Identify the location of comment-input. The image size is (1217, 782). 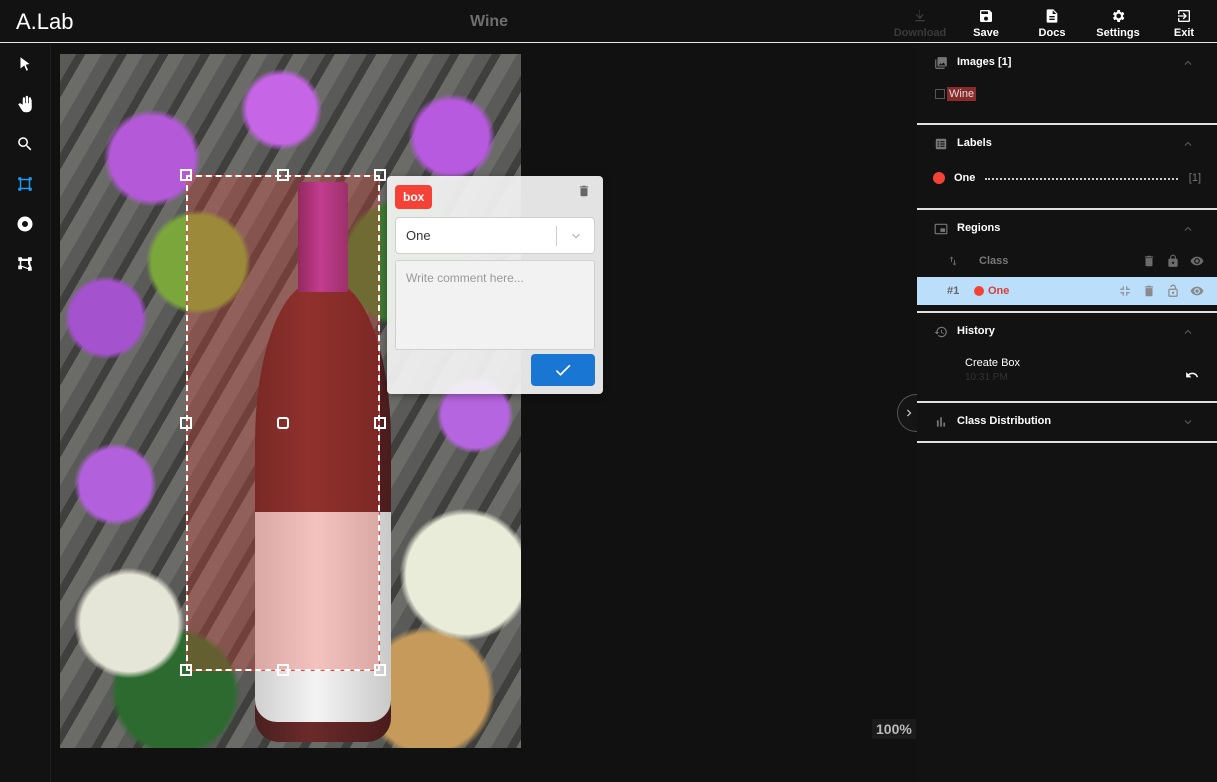
(495, 305).